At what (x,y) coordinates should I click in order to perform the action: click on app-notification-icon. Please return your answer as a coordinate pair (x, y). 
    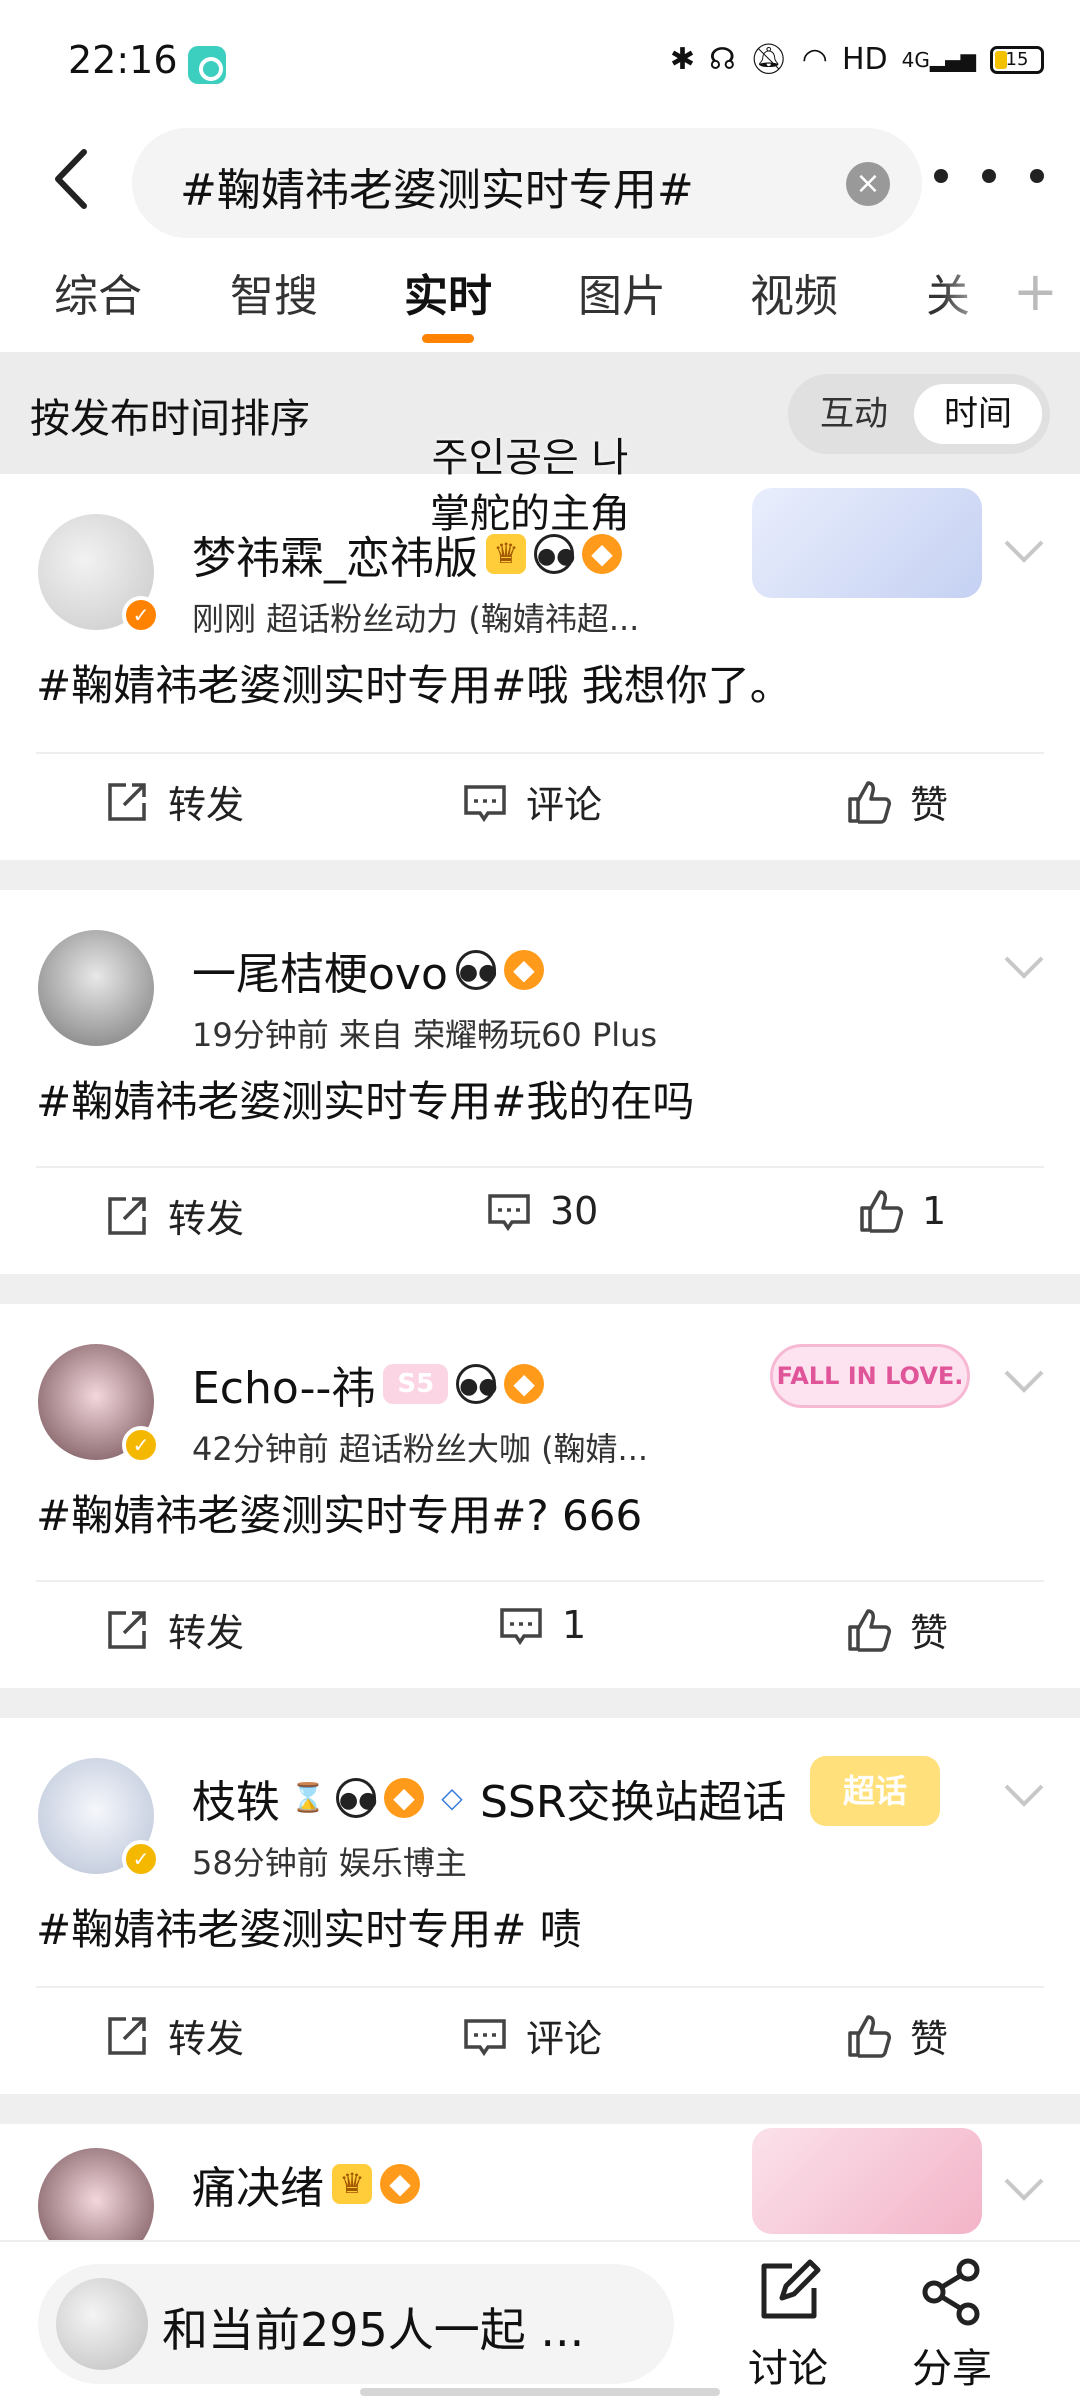
    Looking at the image, I should click on (207, 65).